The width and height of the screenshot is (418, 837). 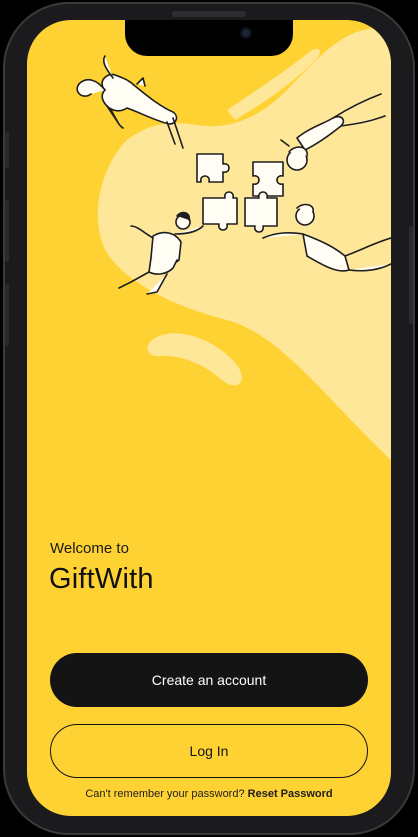 I want to click on app-name-title: GiftWith, so click(x=101, y=579).